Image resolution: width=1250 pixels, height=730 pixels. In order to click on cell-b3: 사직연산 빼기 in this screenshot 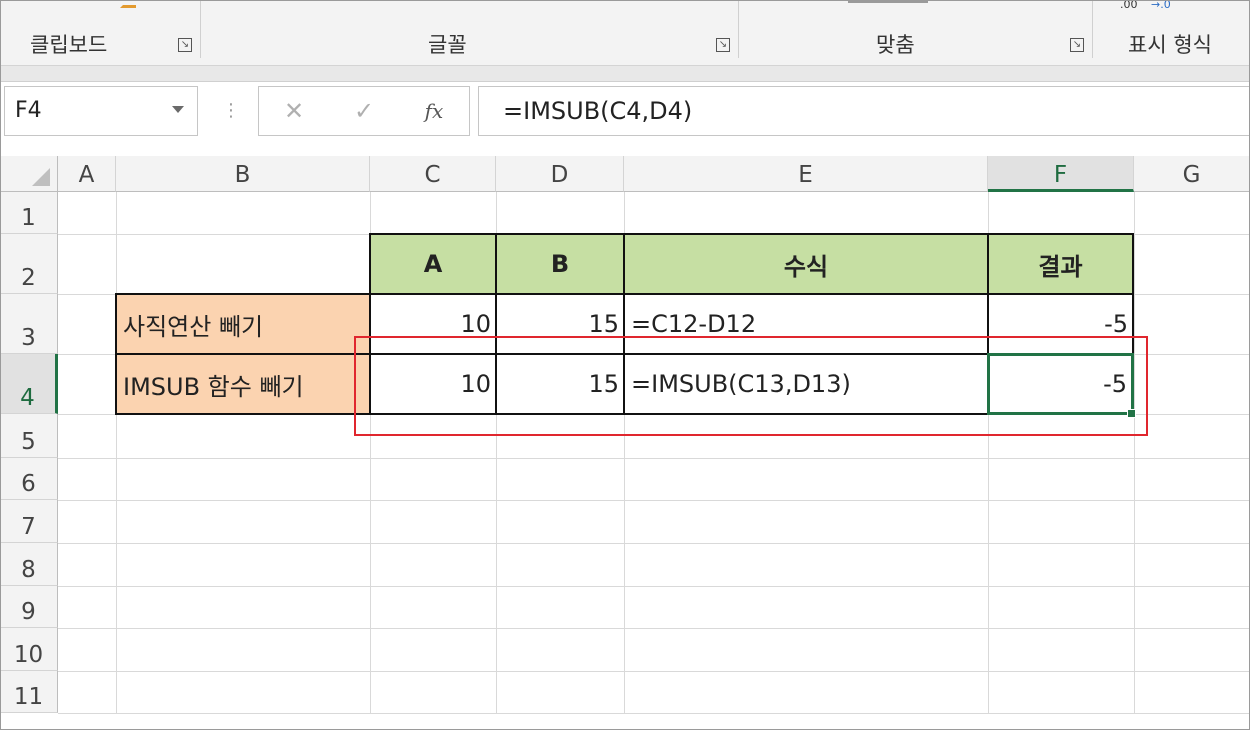, I will do `click(243, 324)`.